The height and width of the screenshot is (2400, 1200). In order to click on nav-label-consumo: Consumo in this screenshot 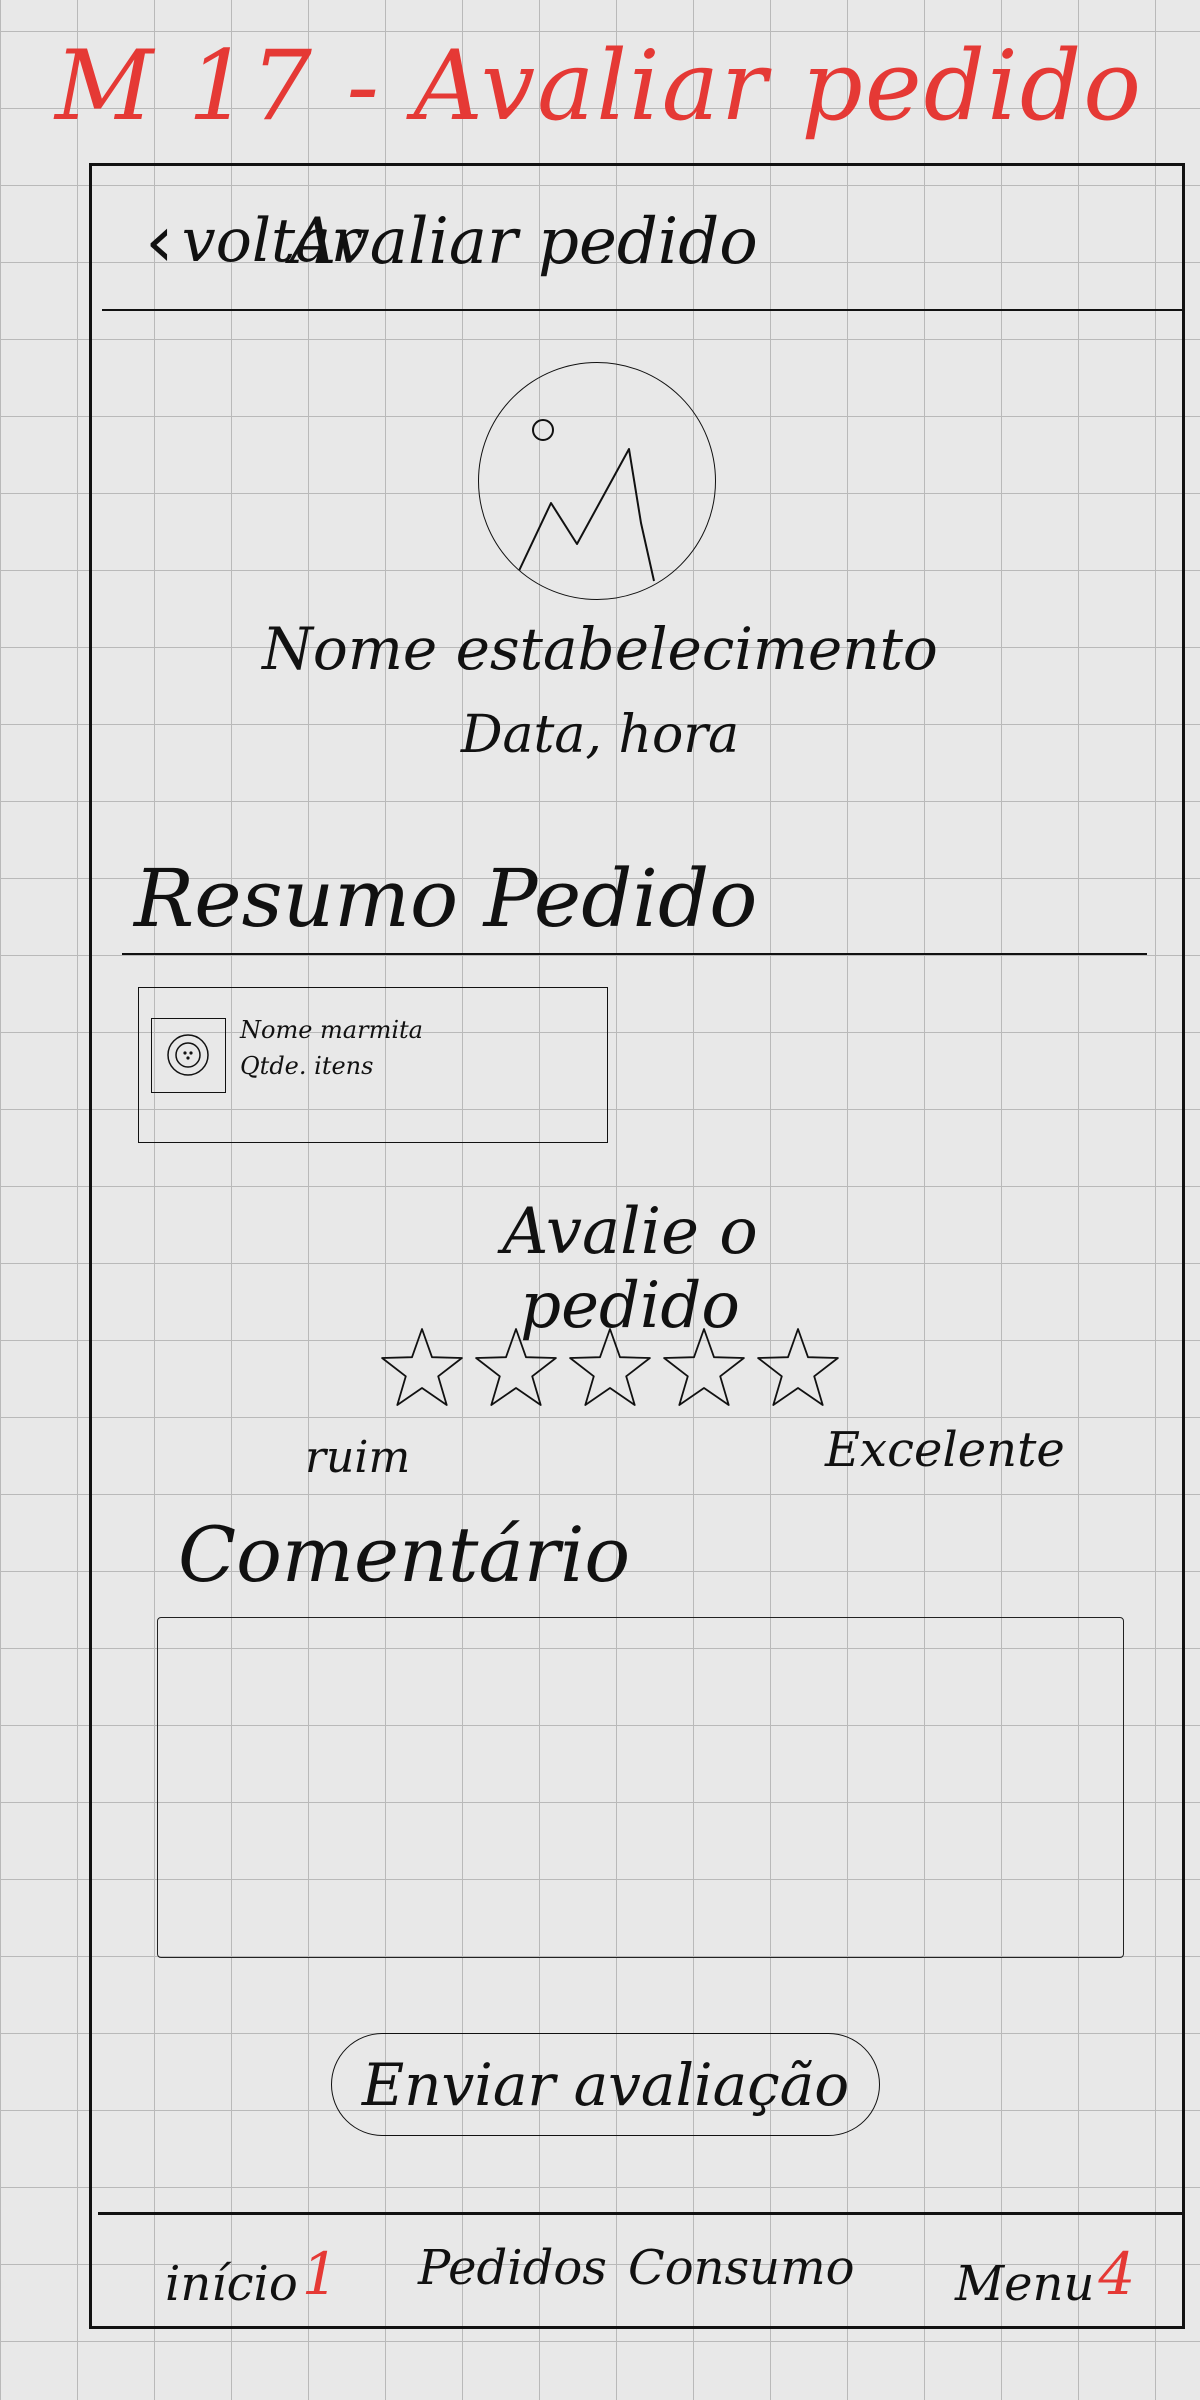, I will do `click(741, 2268)`.